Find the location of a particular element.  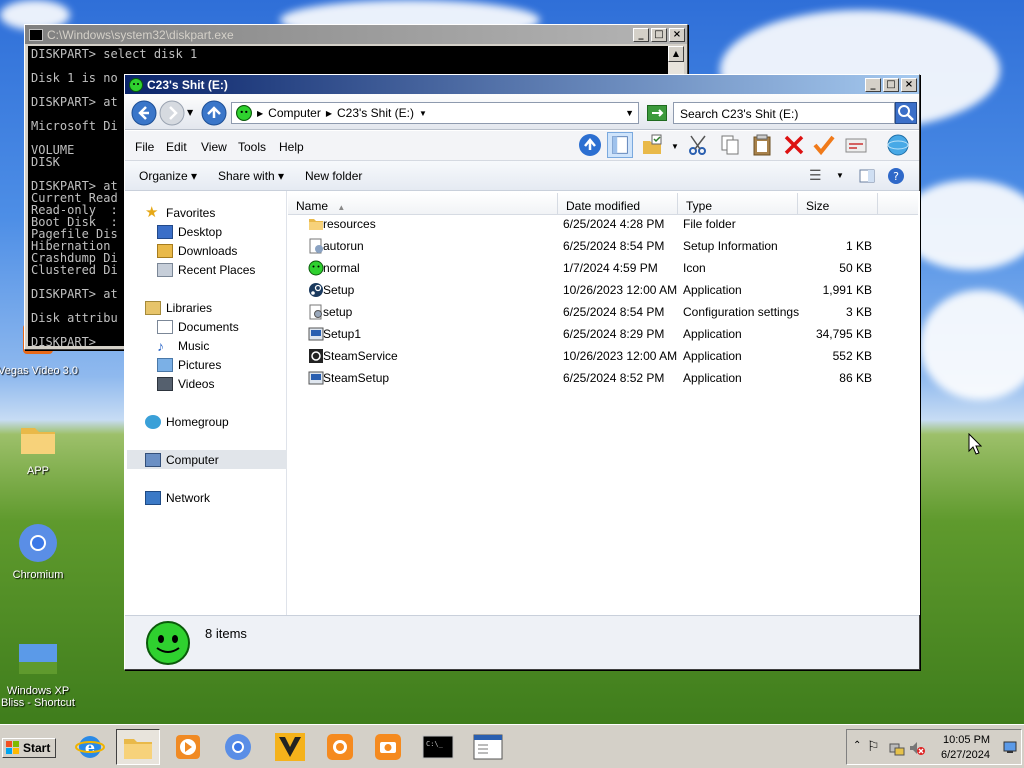

new-folder-button: New folder is located at coordinates (333, 176).